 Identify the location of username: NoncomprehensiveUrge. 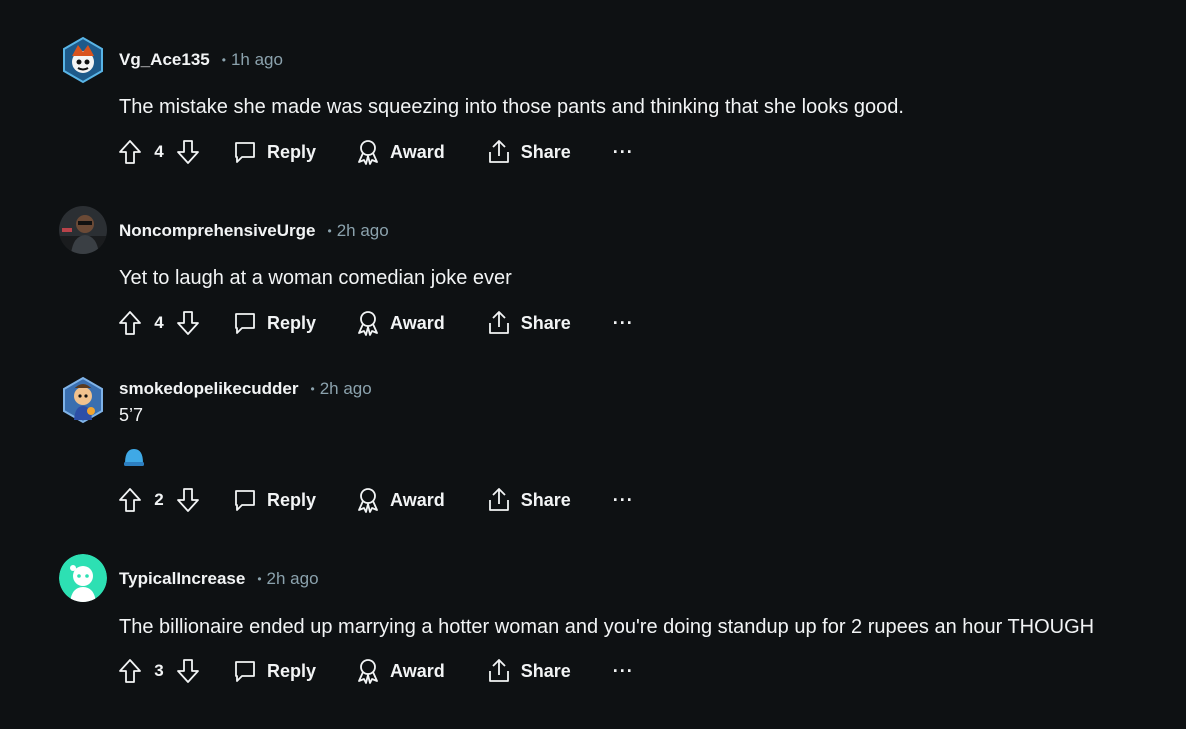
(217, 231).